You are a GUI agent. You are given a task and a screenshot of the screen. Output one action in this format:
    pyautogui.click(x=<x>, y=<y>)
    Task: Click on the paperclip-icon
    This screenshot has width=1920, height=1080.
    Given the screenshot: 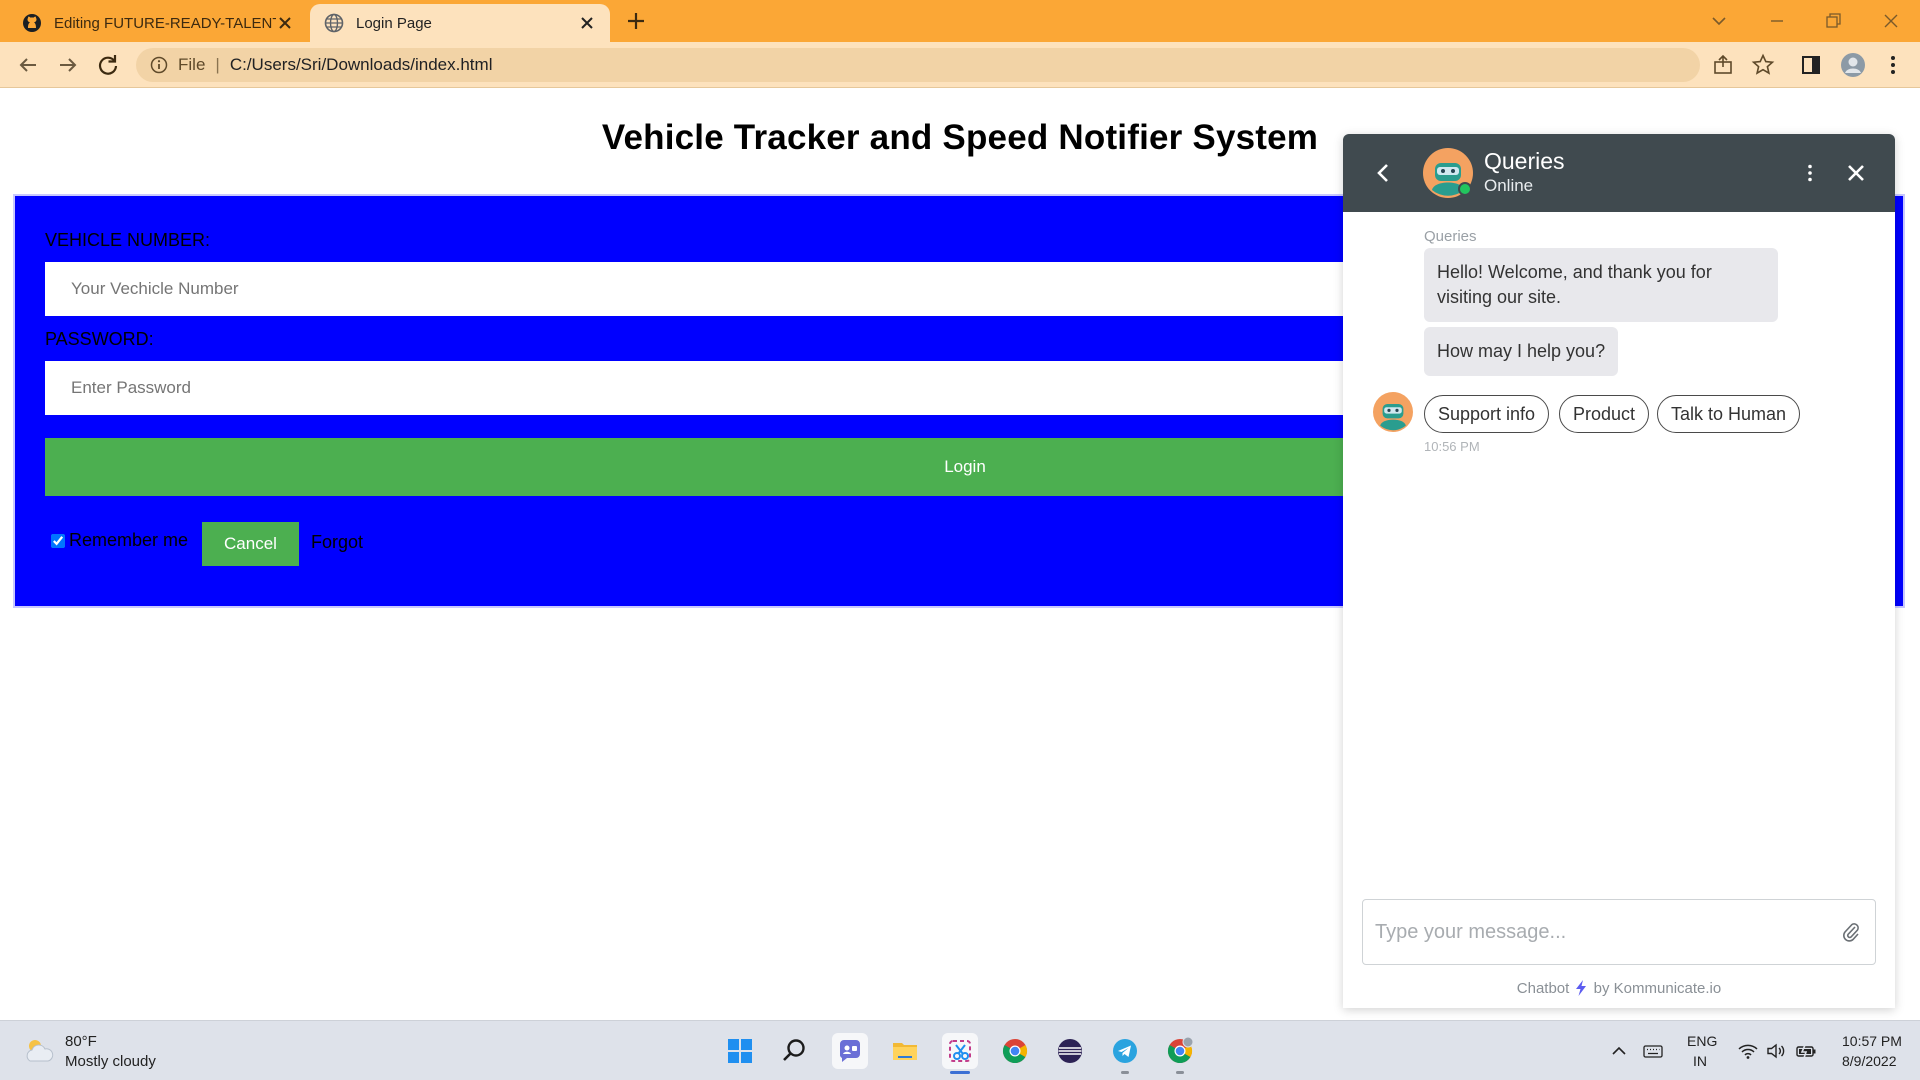 What is the action you would take?
    pyautogui.click(x=1851, y=932)
    